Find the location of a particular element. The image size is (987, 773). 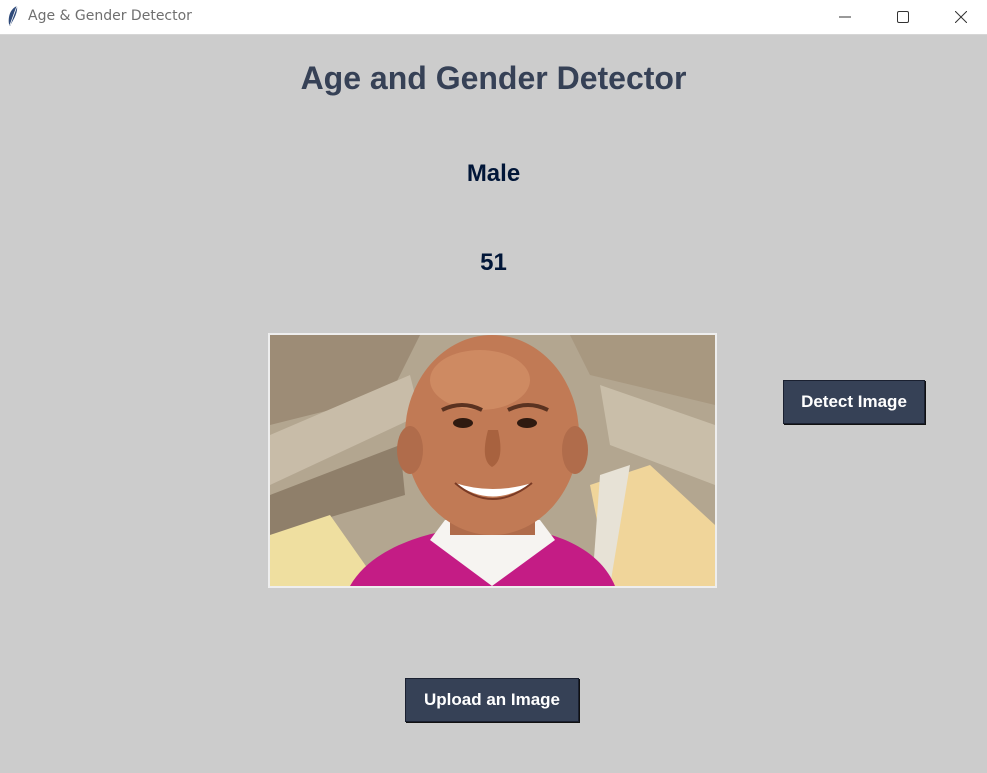

minimize-button is located at coordinates (845, 16).